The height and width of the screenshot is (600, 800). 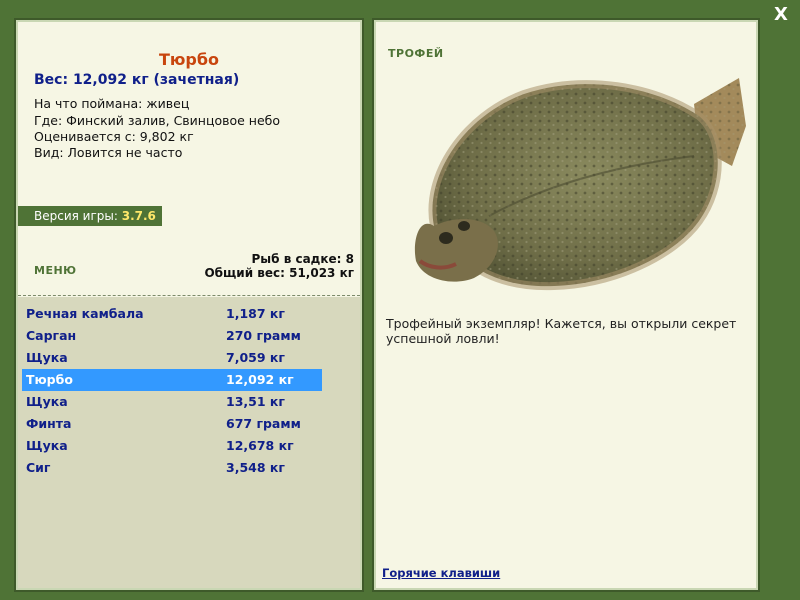 I want to click on fish-weight-value: 1,187 кг, so click(x=255, y=313).